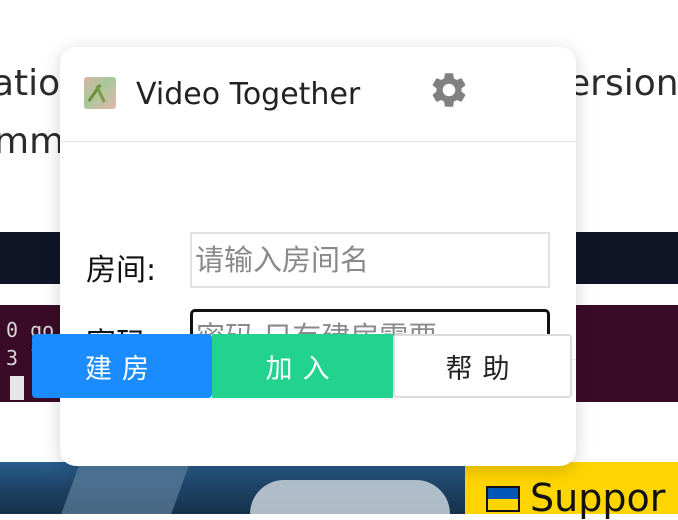 This screenshot has height=520, width=678. What do you see at coordinates (597, 498) in the screenshot?
I see `support-banner-text: Suppor` at bounding box center [597, 498].